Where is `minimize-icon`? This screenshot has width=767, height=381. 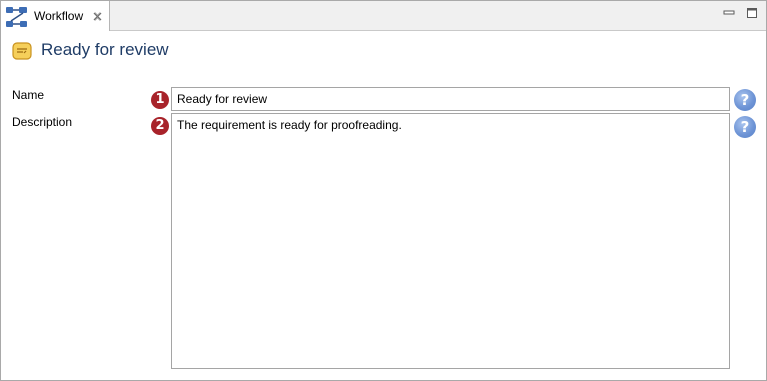 minimize-icon is located at coordinates (729, 13).